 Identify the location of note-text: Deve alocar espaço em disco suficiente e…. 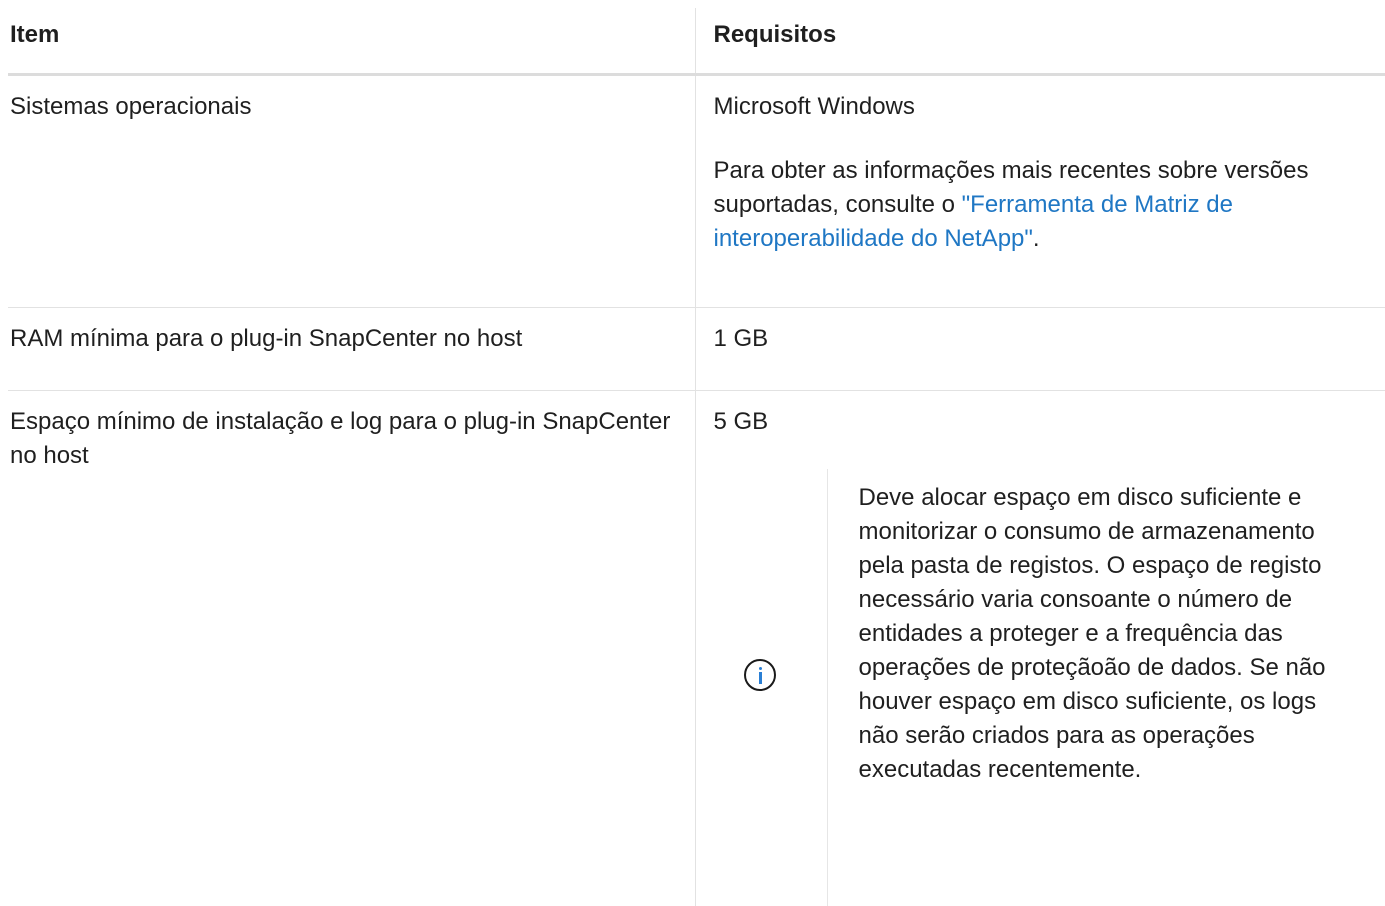
(1109, 634).